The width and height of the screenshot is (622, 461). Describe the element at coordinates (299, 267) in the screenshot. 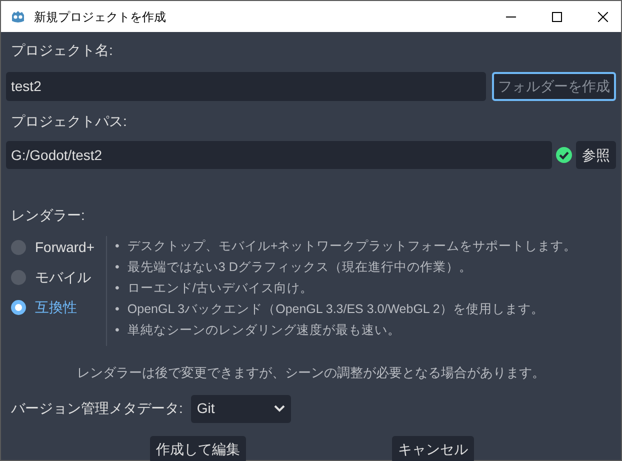

I see `description-line: 最先端ではない3 Dグラフィックス（現在進行中の作業）。` at that location.